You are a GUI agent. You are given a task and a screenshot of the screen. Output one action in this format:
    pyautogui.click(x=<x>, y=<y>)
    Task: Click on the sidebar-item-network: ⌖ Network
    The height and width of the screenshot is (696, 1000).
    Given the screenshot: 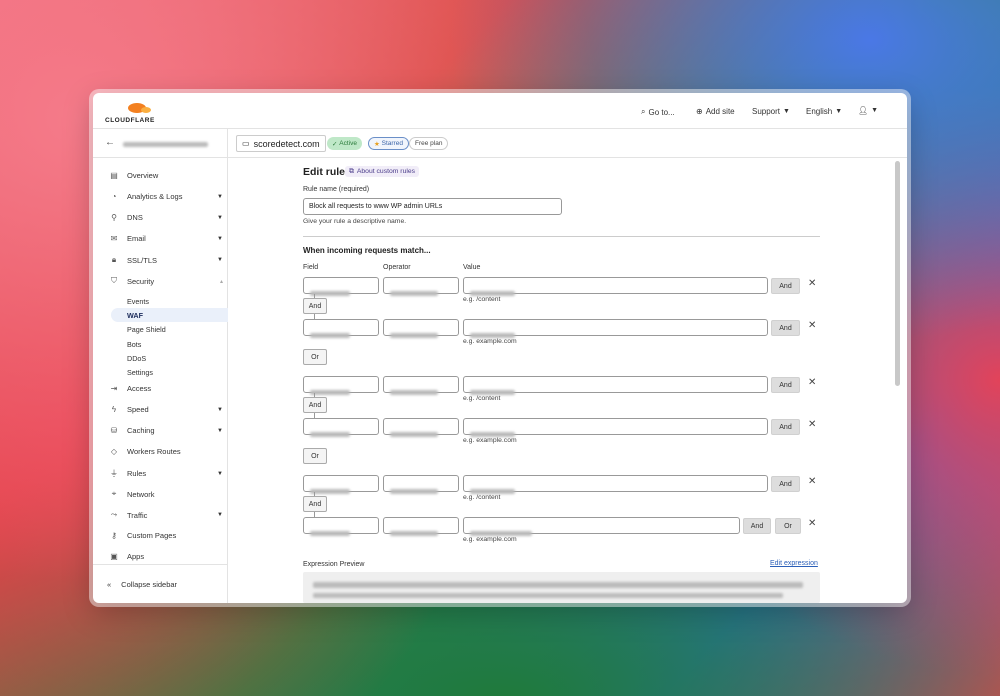 What is the action you would take?
    pyautogui.click(x=165, y=494)
    